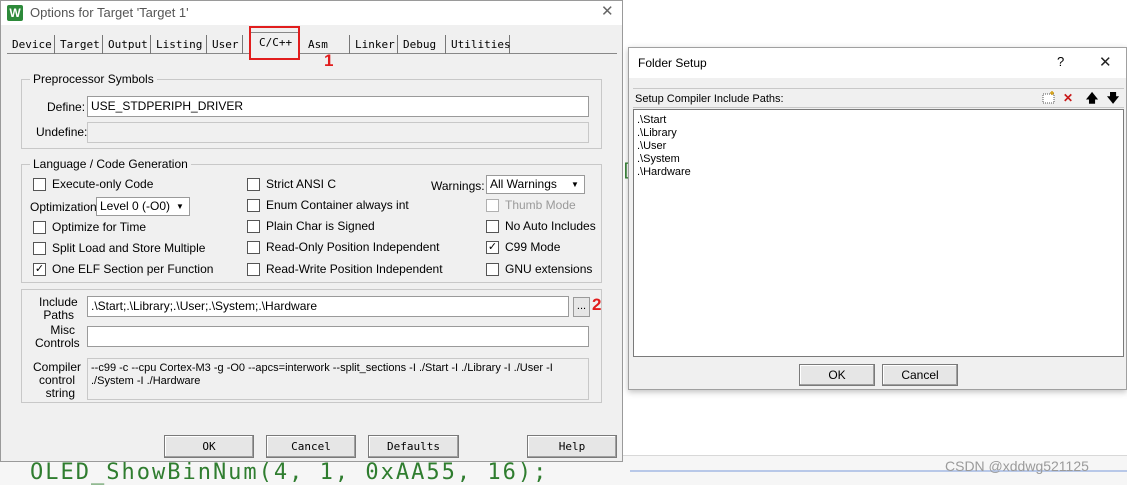  I want to click on move-up-icon: 🡅, so click(1092, 98).